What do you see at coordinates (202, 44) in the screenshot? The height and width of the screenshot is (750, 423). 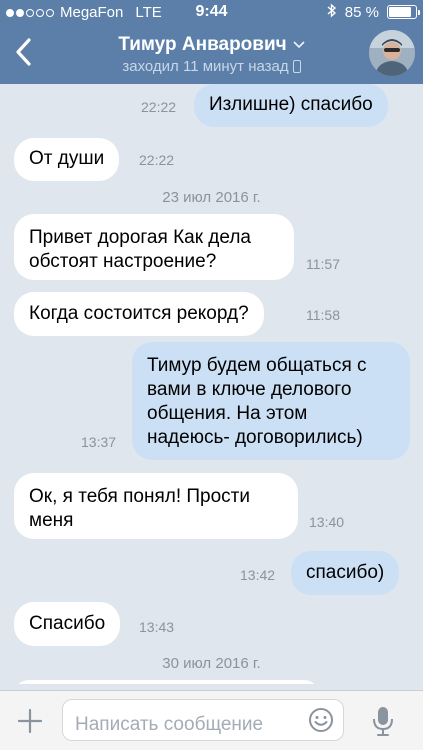 I see `contact-name: Тимур Анварович` at bounding box center [202, 44].